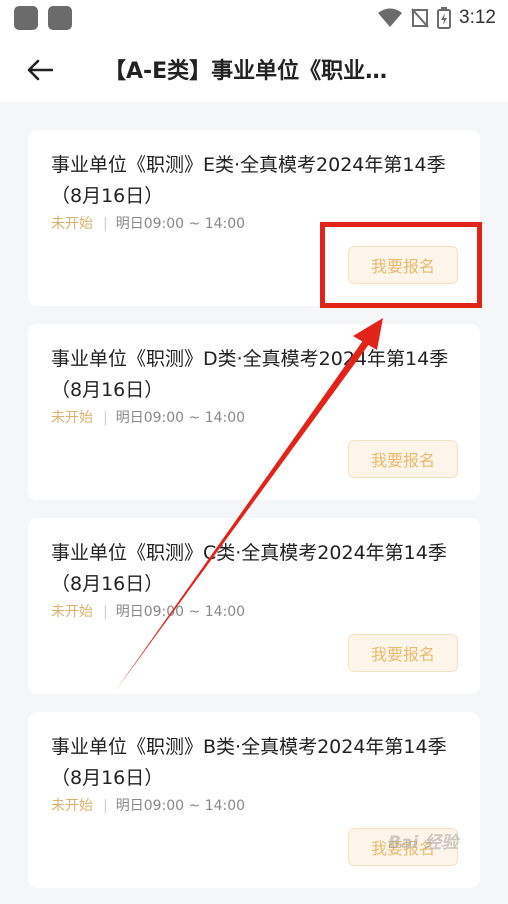 The height and width of the screenshot is (904, 508). What do you see at coordinates (248, 180) in the screenshot?
I see `exam-title: 事业单位《职测》E类·全真模考2024年第14季（8月16日）` at bounding box center [248, 180].